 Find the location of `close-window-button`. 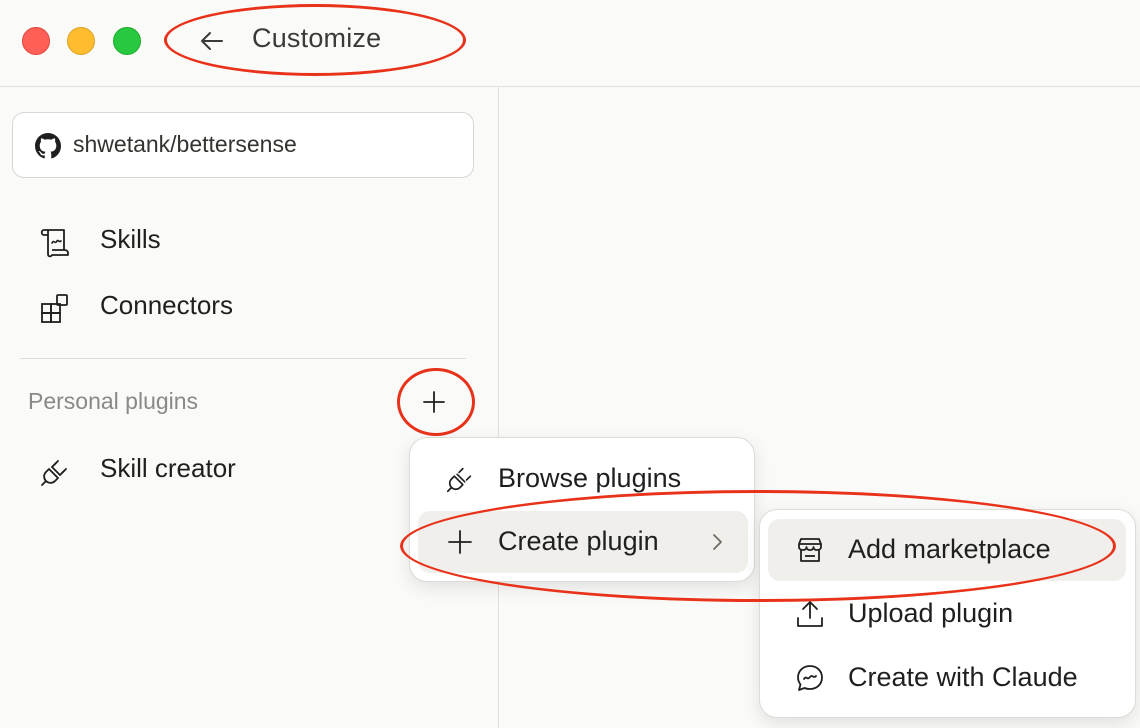

close-window-button is located at coordinates (36, 41).